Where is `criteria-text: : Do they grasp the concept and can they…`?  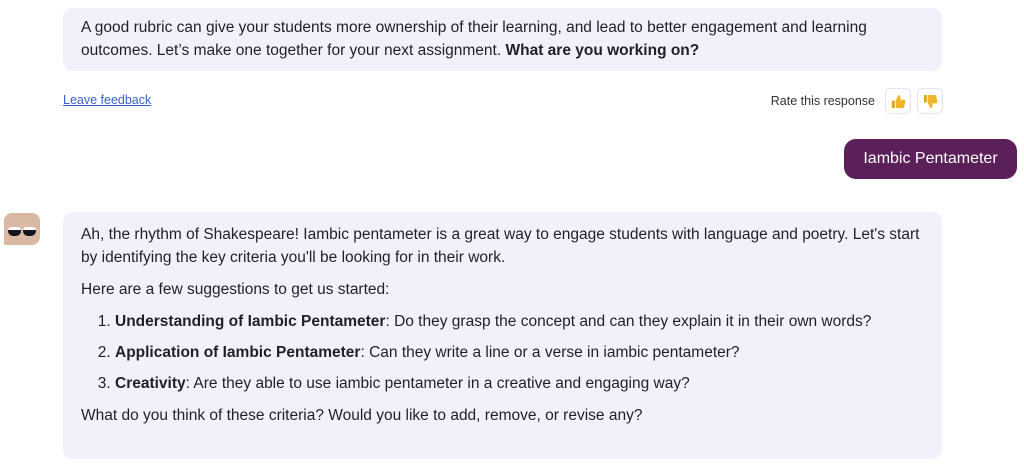
criteria-text: : Do they grasp the concept and can they… is located at coordinates (628, 321).